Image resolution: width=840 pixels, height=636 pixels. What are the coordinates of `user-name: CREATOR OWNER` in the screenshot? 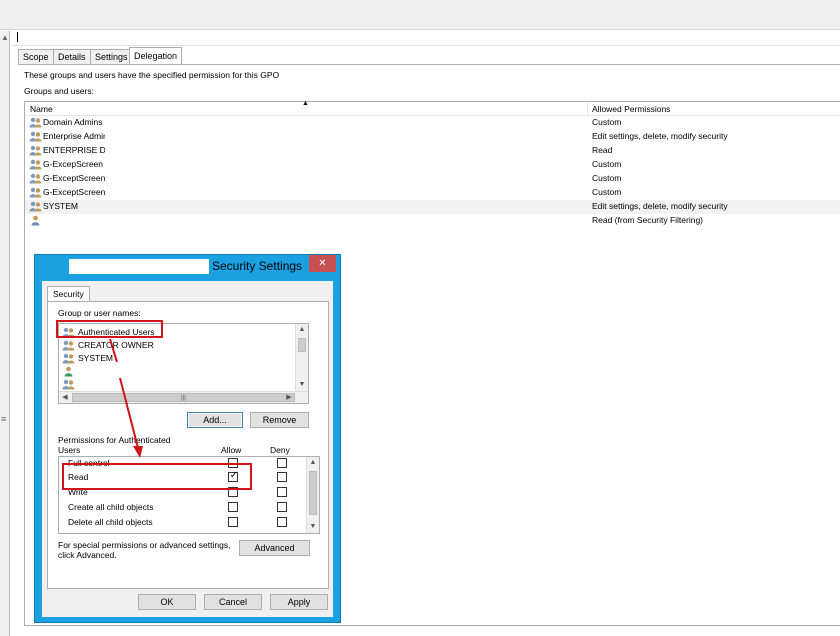 It's located at (116, 345).